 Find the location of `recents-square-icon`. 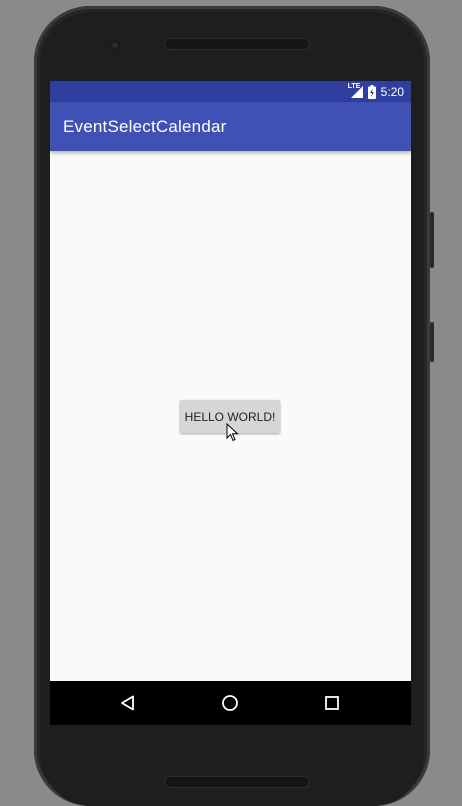

recents-square-icon is located at coordinates (332, 703).